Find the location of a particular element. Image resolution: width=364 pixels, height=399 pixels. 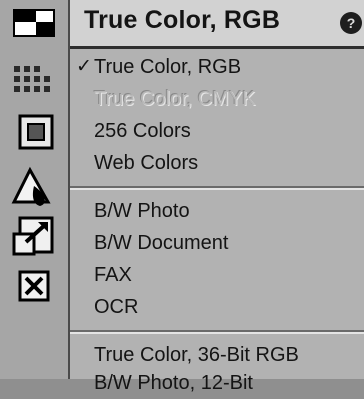

menu-item-web-colors: Web Colors is located at coordinates (217, 163).